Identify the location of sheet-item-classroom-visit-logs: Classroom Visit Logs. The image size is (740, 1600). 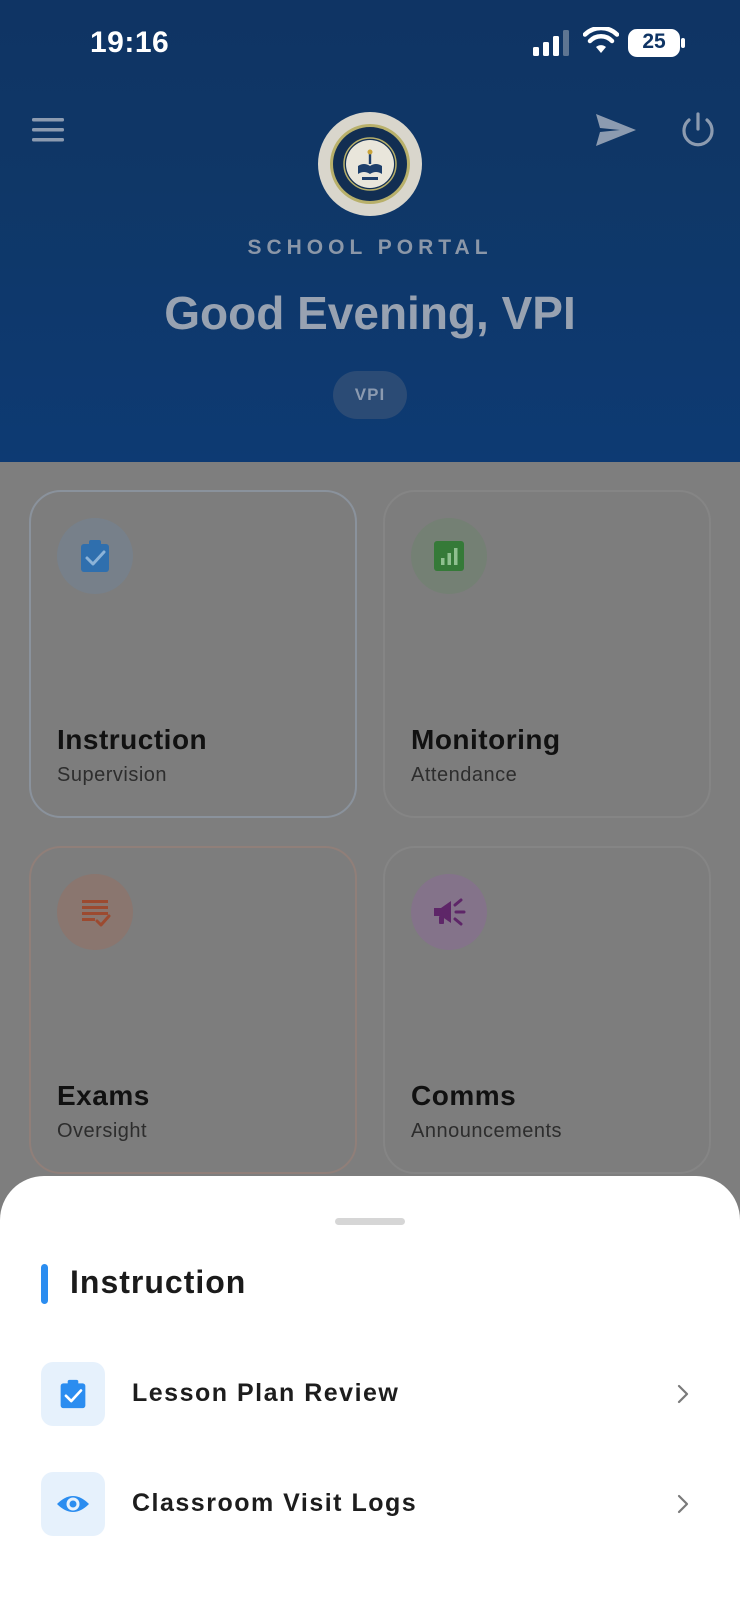
(370, 1507).